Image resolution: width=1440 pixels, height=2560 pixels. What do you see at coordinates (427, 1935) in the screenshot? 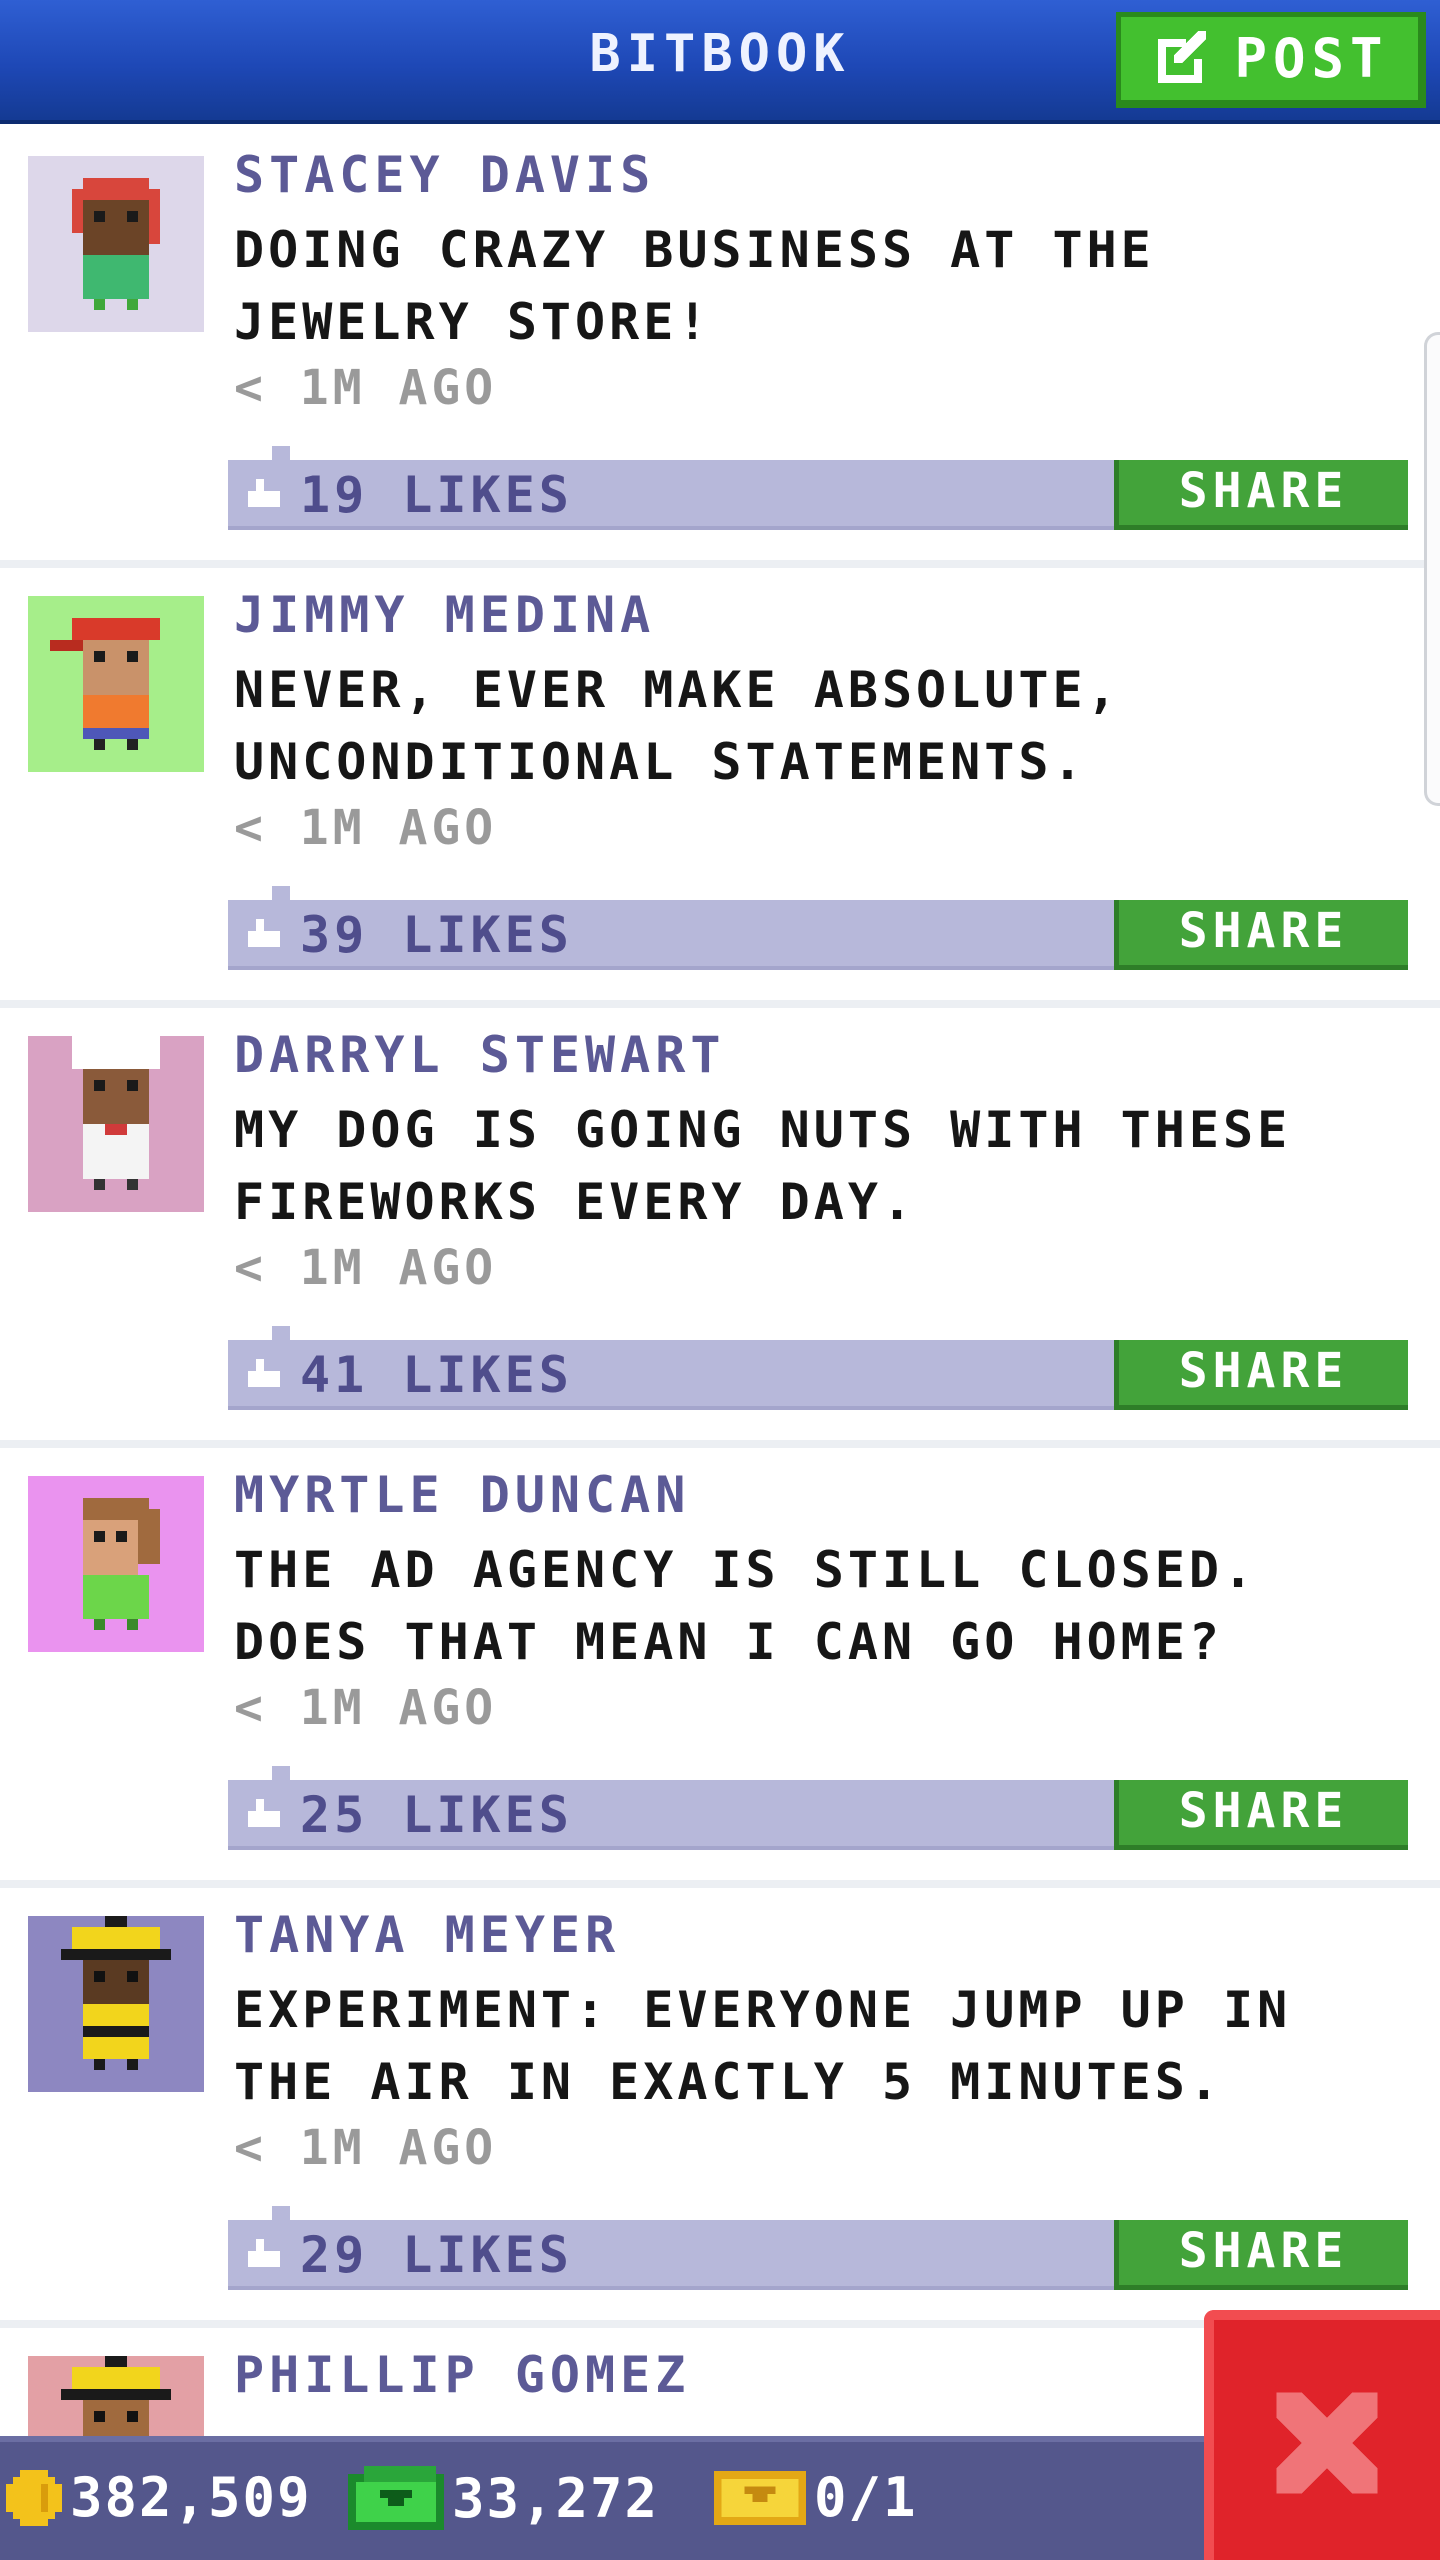
I see `post-author: TANYA MEYER` at bounding box center [427, 1935].